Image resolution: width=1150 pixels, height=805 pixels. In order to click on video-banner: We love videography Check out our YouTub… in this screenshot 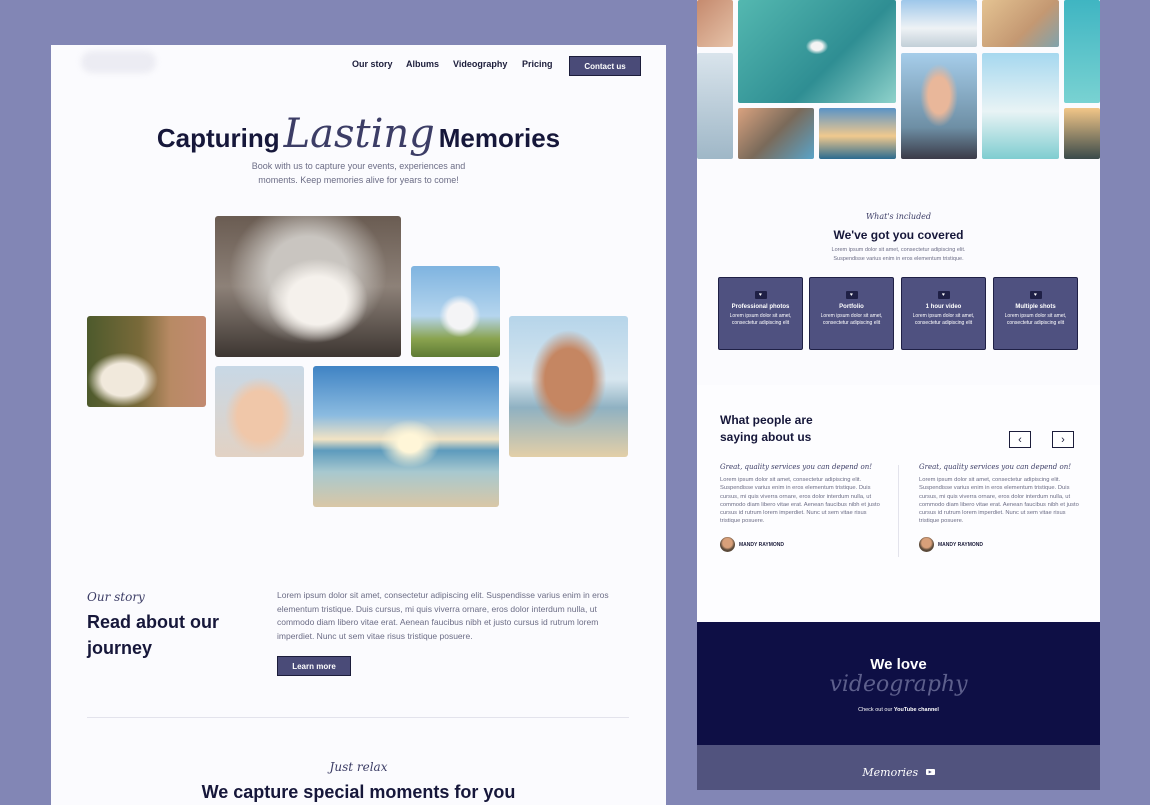, I will do `click(898, 683)`.